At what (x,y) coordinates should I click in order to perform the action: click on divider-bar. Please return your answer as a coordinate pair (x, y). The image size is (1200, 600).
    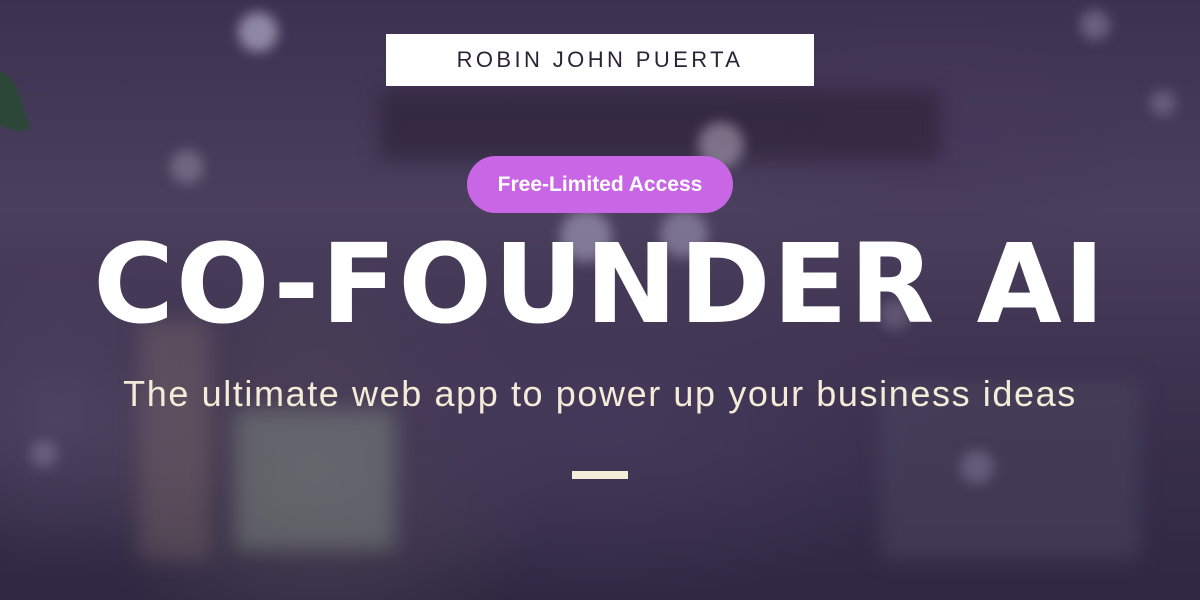
    Looking at the image, I should click on (600, 475).